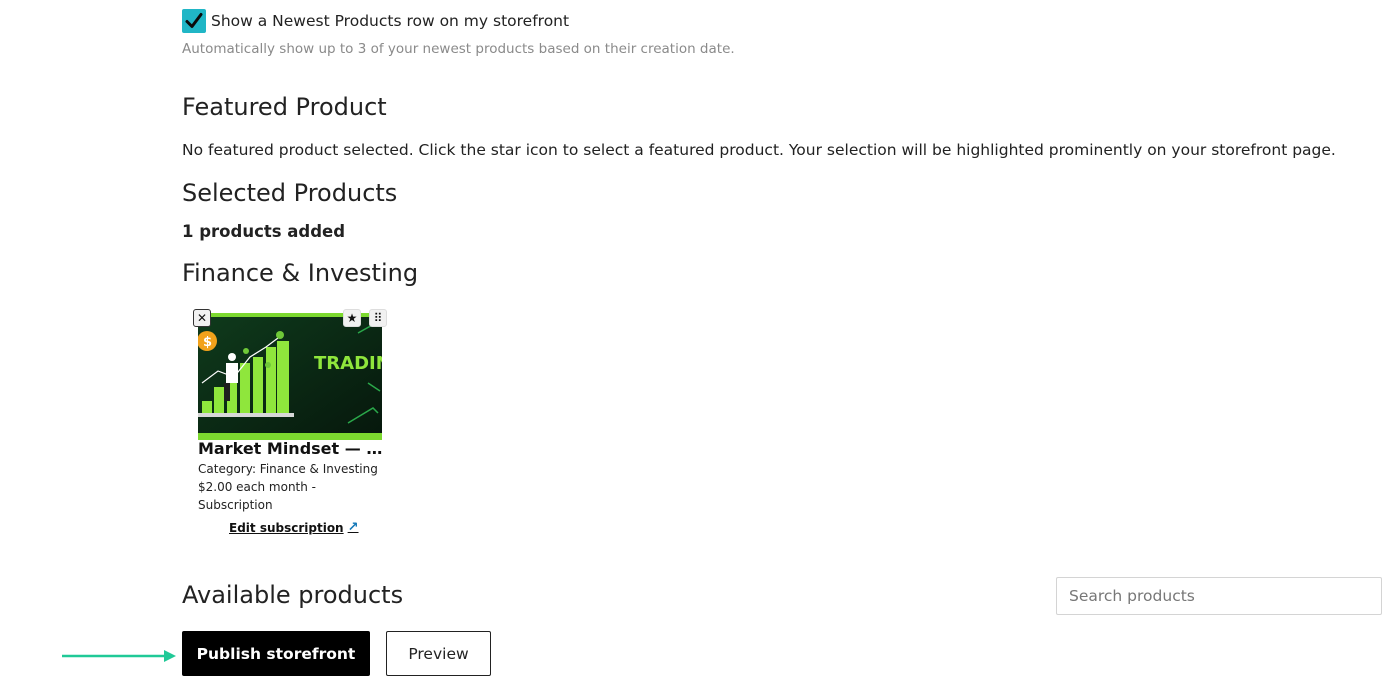 The height and width of the screenshot is (700, 1394). What do you see at coordinates (438, 653) in the screenshot?
I see `preview-button: Preview` at bounding box center [438, 653].